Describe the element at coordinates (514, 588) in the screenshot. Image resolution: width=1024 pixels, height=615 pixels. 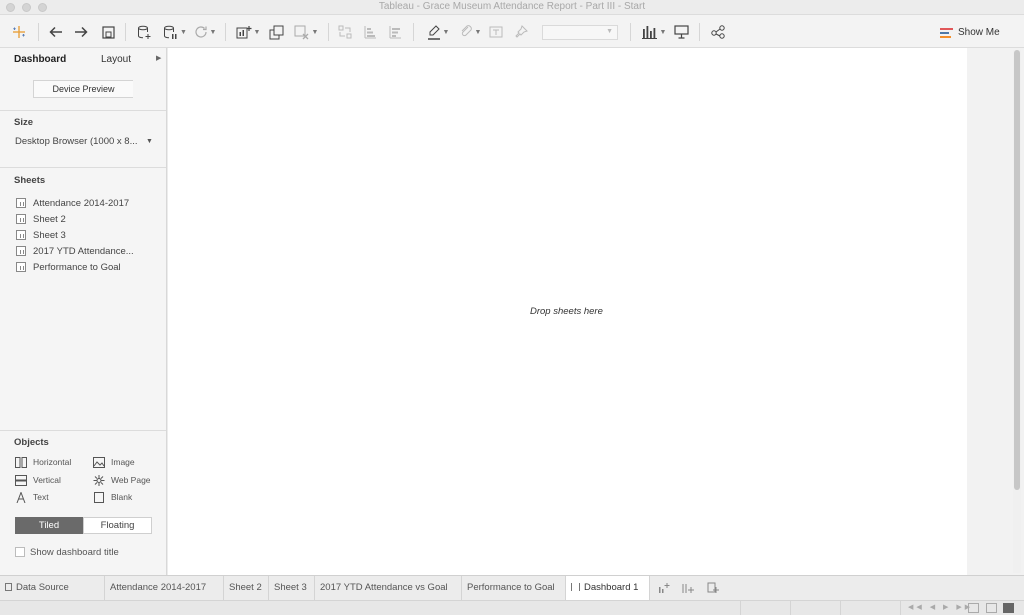
I see `tab-sheet: Performance to Goal` at that location.